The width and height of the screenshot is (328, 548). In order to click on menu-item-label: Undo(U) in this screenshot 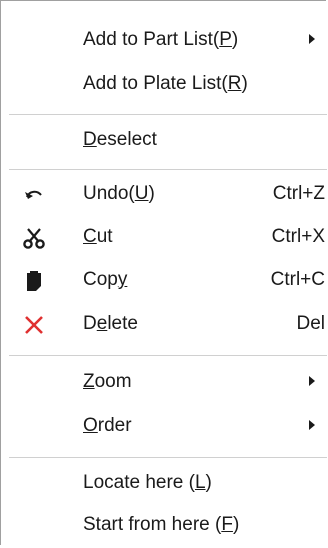, I will do `click(119, 193)`.